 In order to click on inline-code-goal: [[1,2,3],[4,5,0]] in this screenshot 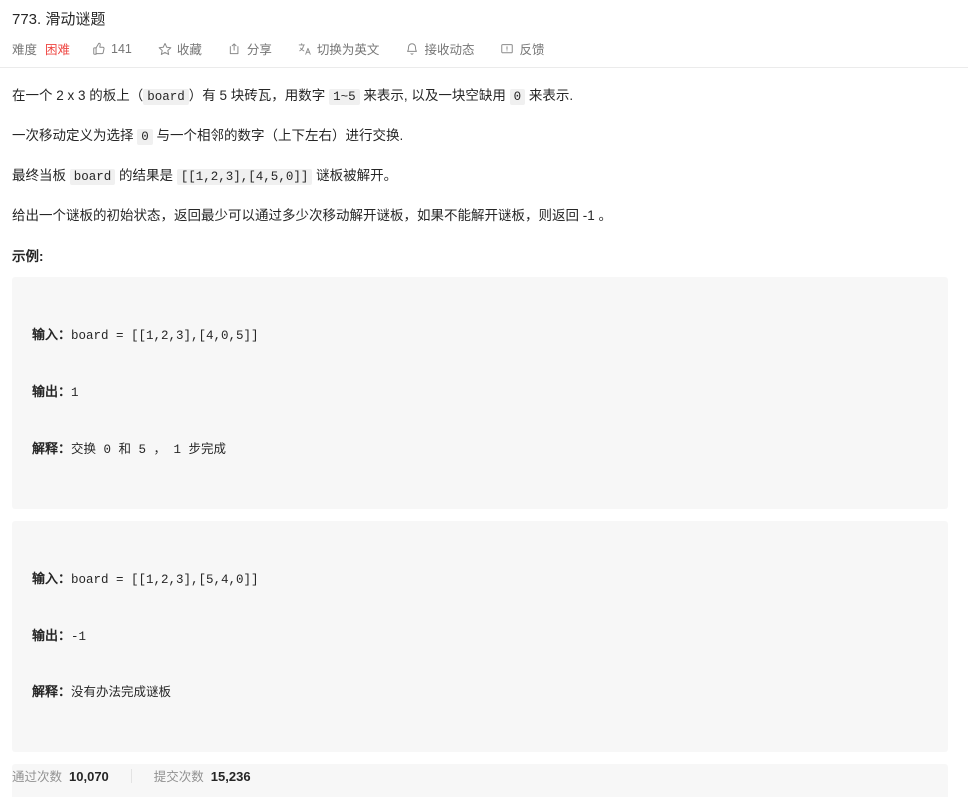, I will do `click(244, 177)`.